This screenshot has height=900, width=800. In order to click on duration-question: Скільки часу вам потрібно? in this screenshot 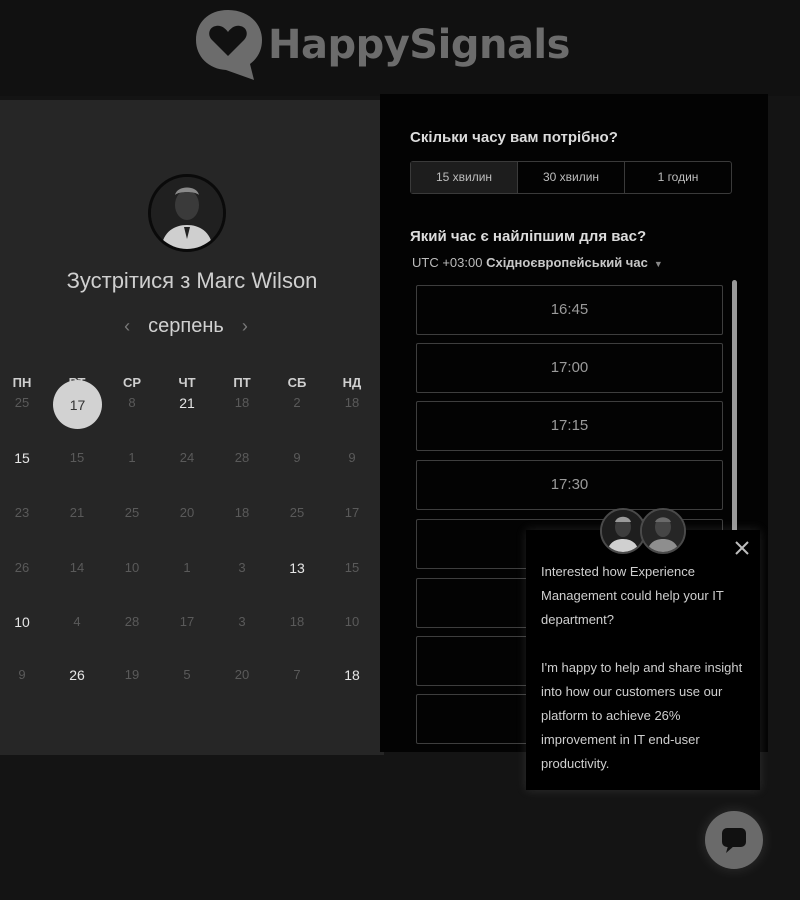, I will do `click(514, 137)`.